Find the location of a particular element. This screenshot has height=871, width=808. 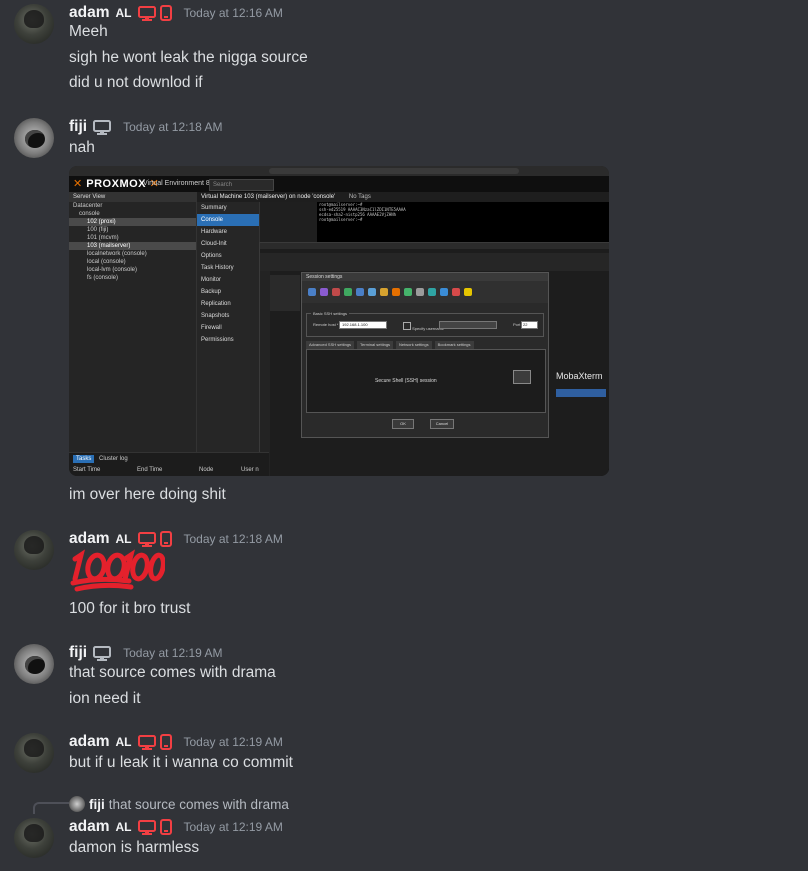

menu-item: Snapshots is located at coordinates (215, 316).